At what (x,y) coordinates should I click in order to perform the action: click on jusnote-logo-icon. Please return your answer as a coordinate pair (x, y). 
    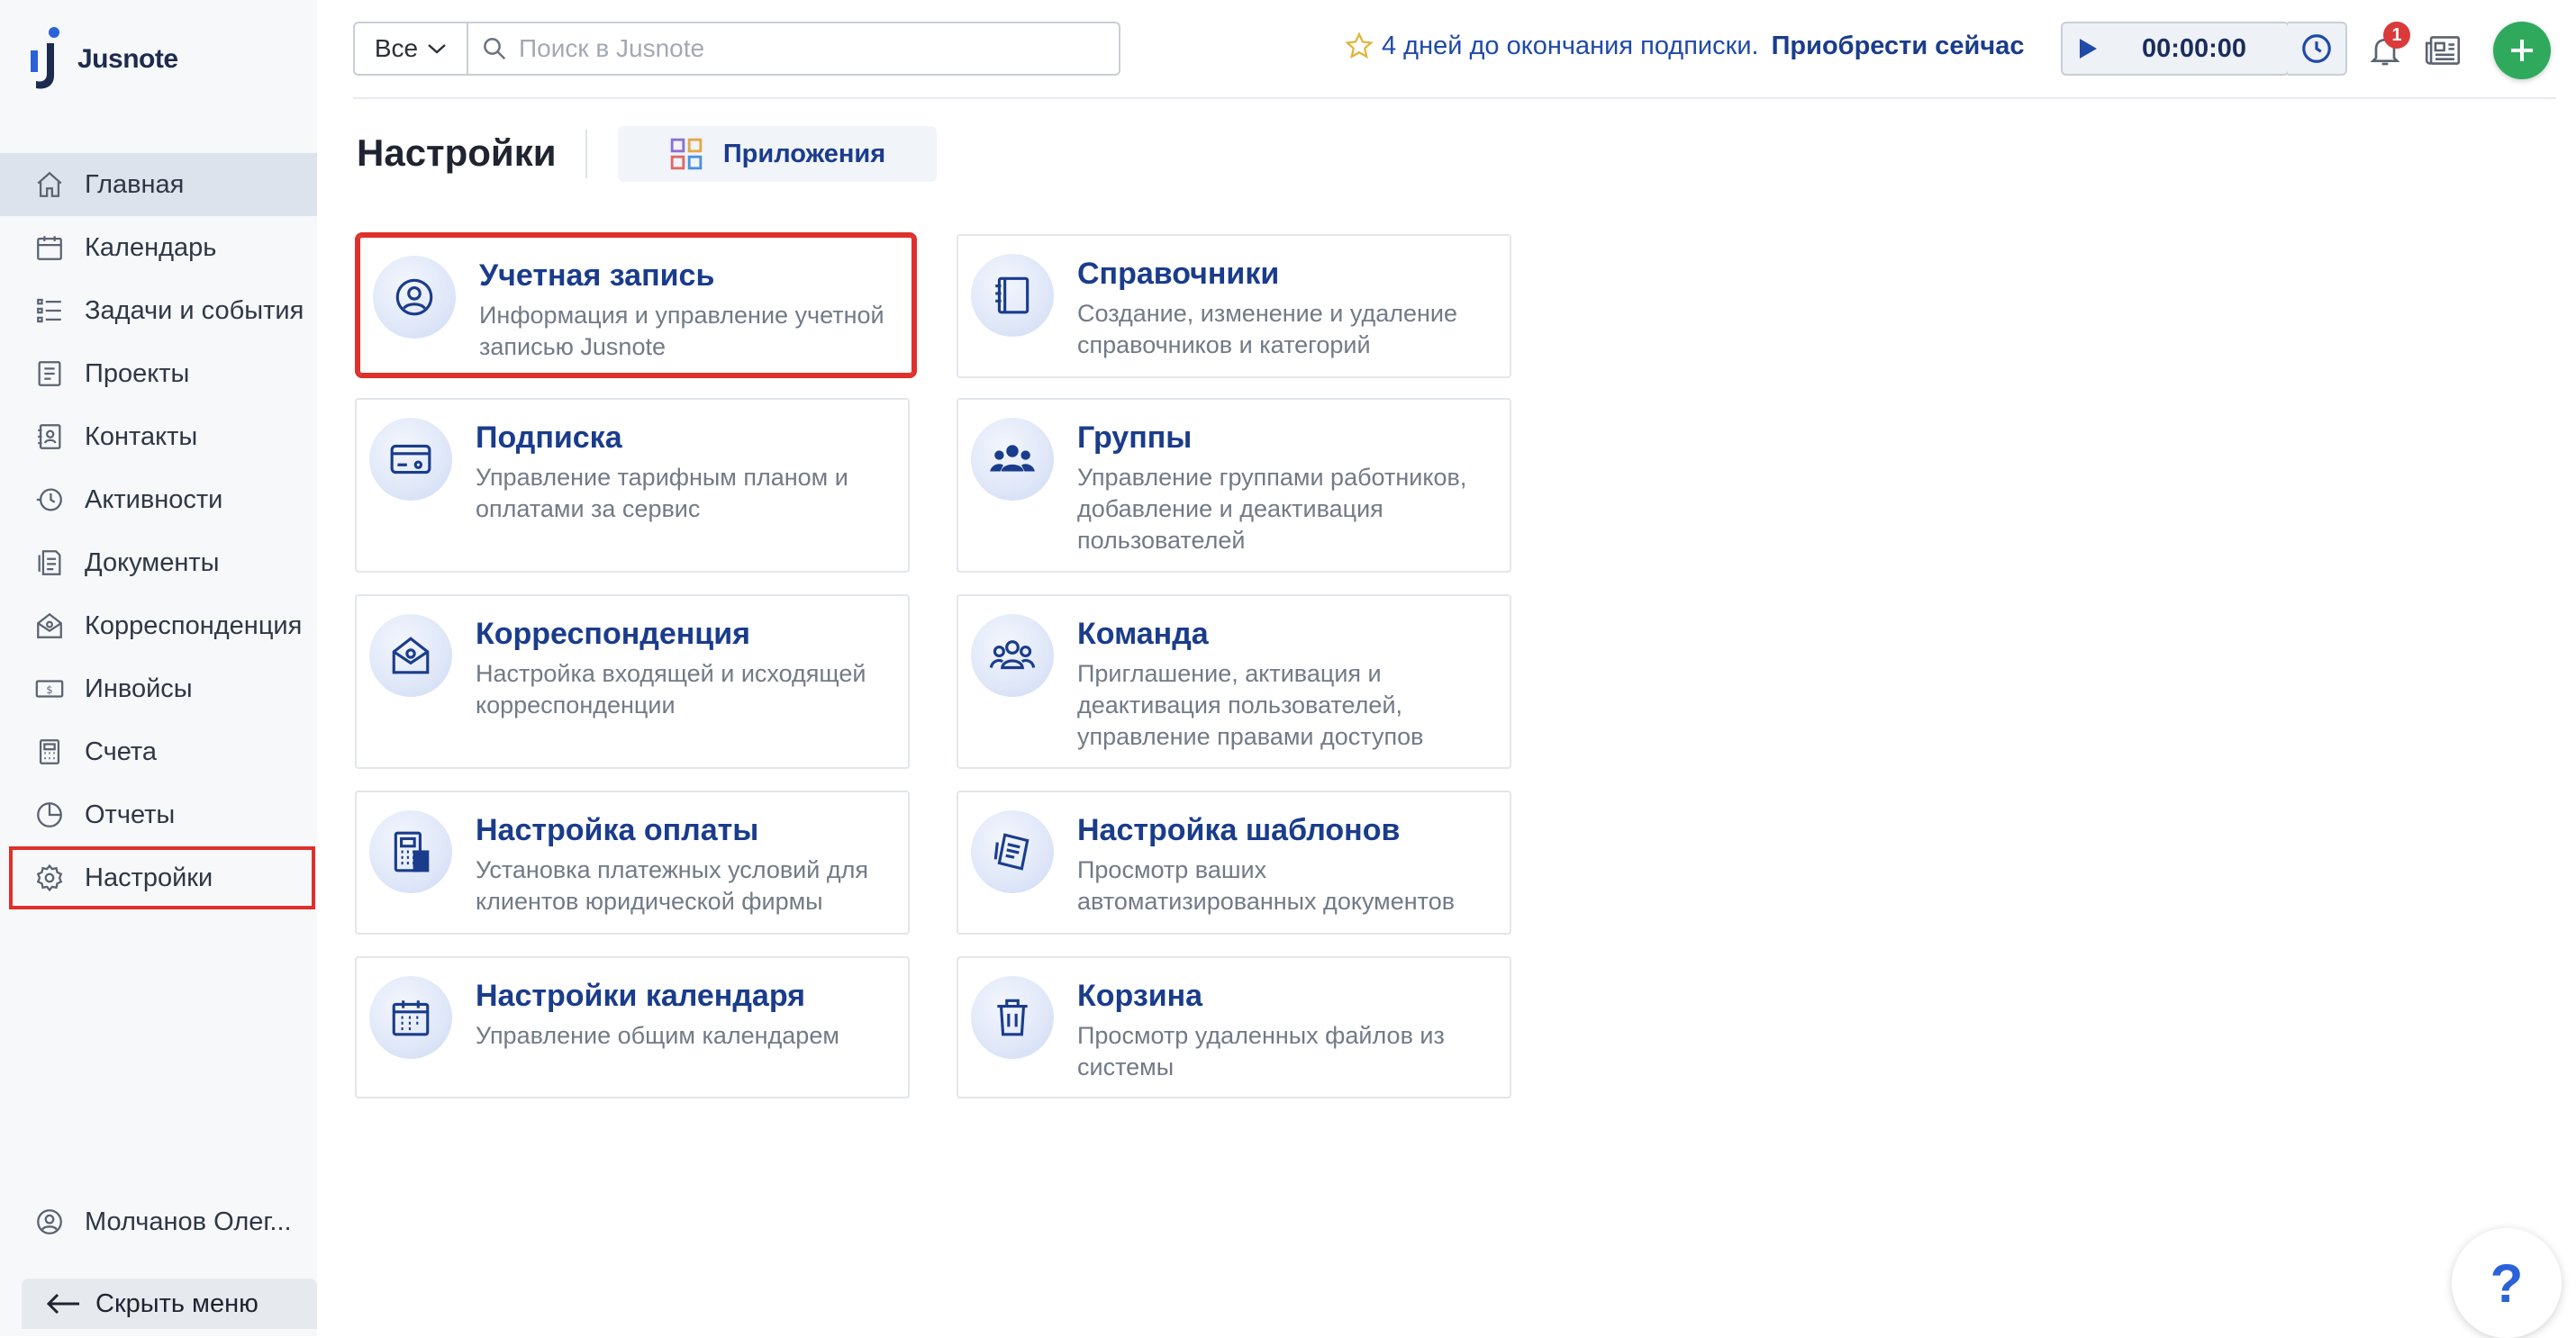
    Looking at the image, I should click on (45, 58).